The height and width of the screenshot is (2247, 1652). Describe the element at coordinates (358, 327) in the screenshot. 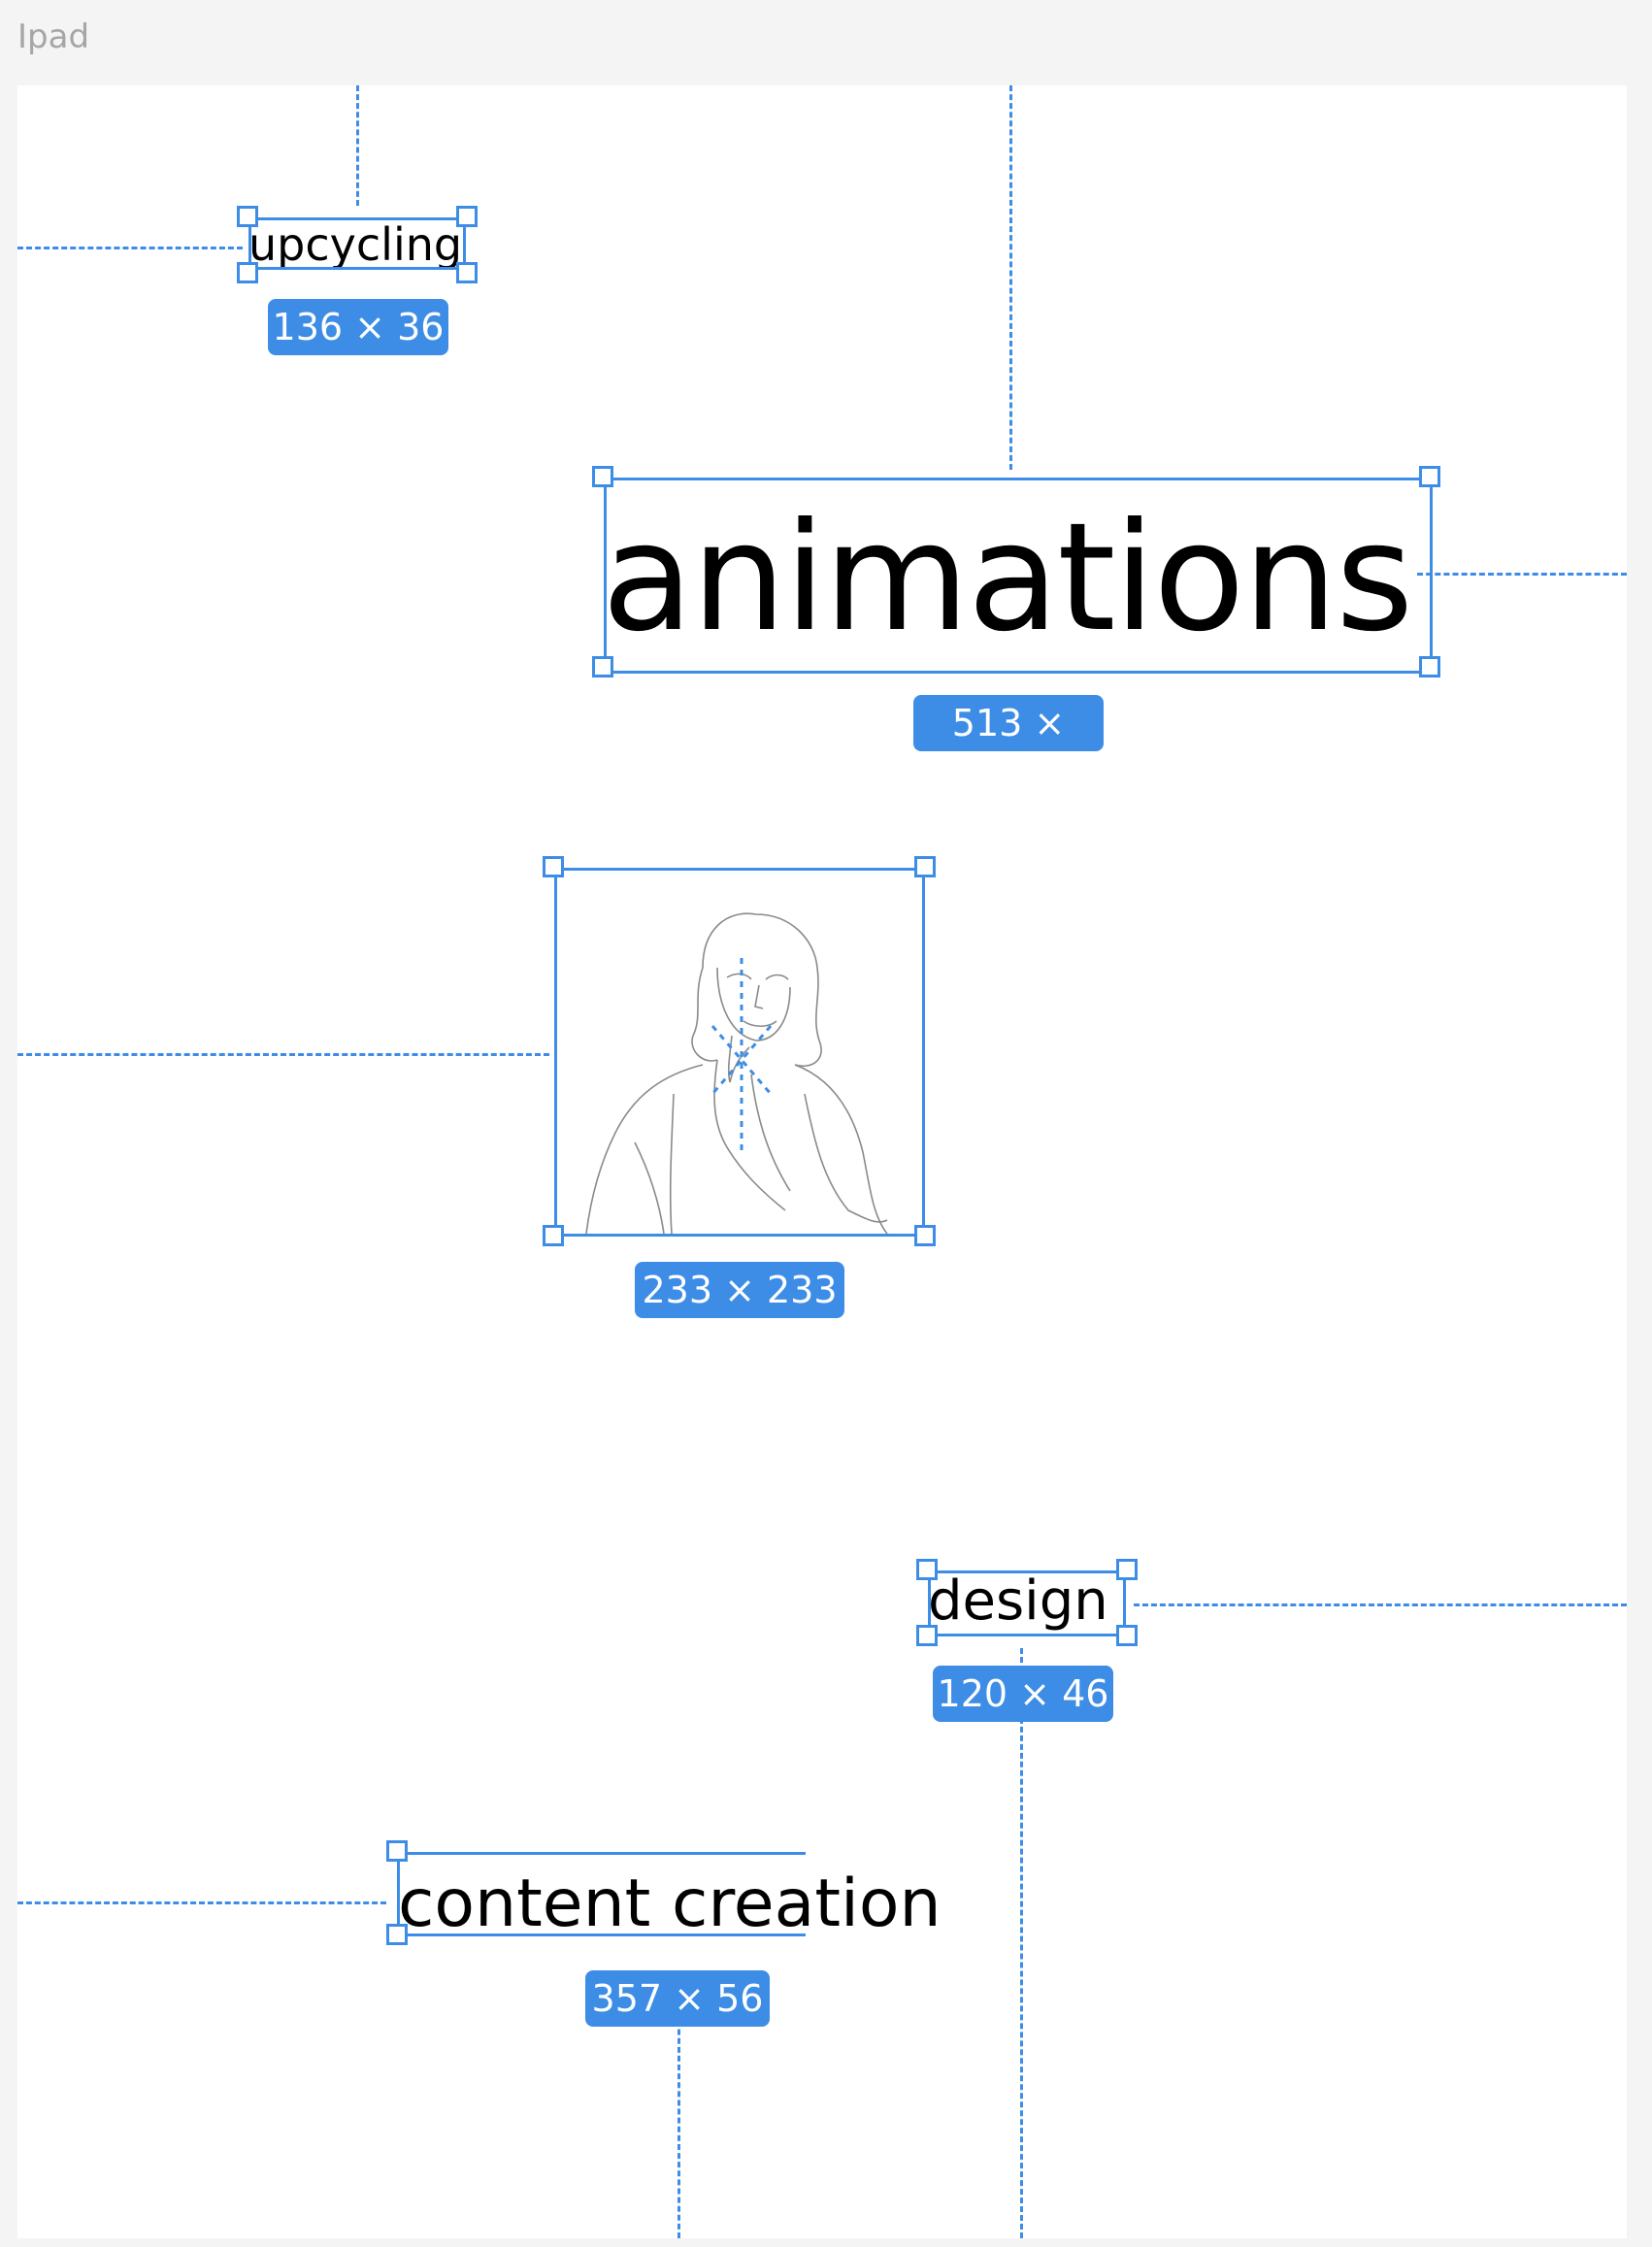

I see `size-badge: 136 × 36` at that location.